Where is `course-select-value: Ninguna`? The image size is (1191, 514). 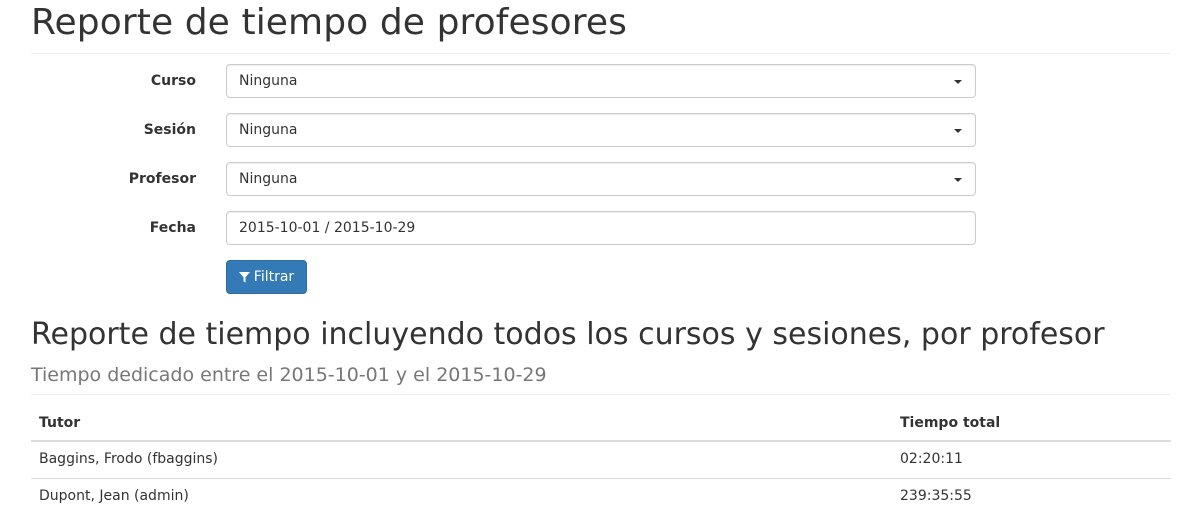
course-select-value: Ninguna is located at coordinates (268, 81).